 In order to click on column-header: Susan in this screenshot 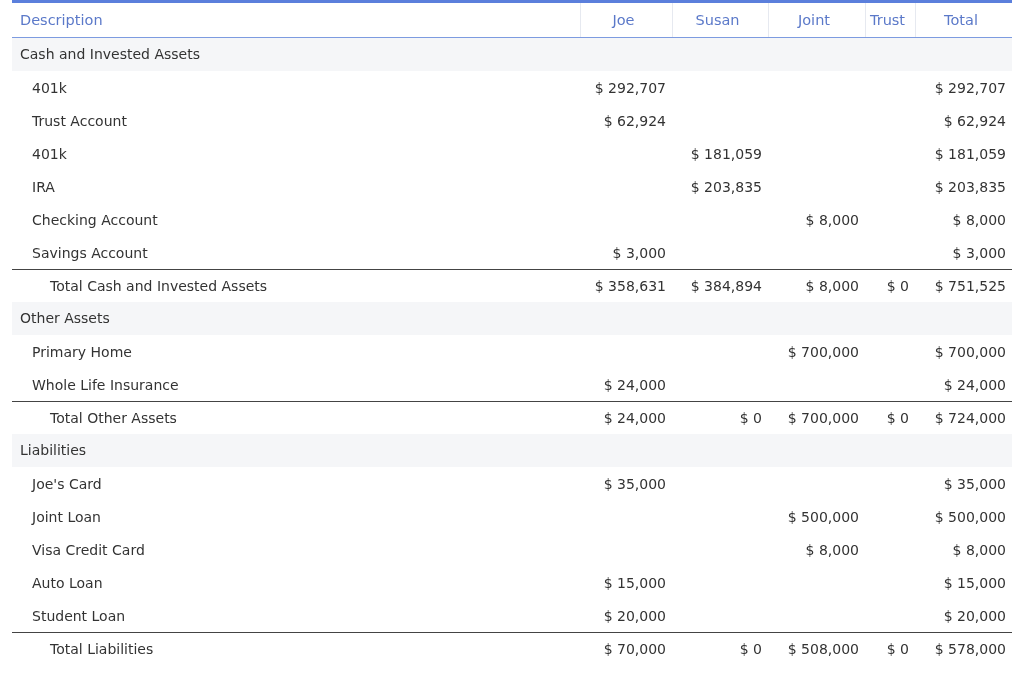, I will do `click(720, 20)`.